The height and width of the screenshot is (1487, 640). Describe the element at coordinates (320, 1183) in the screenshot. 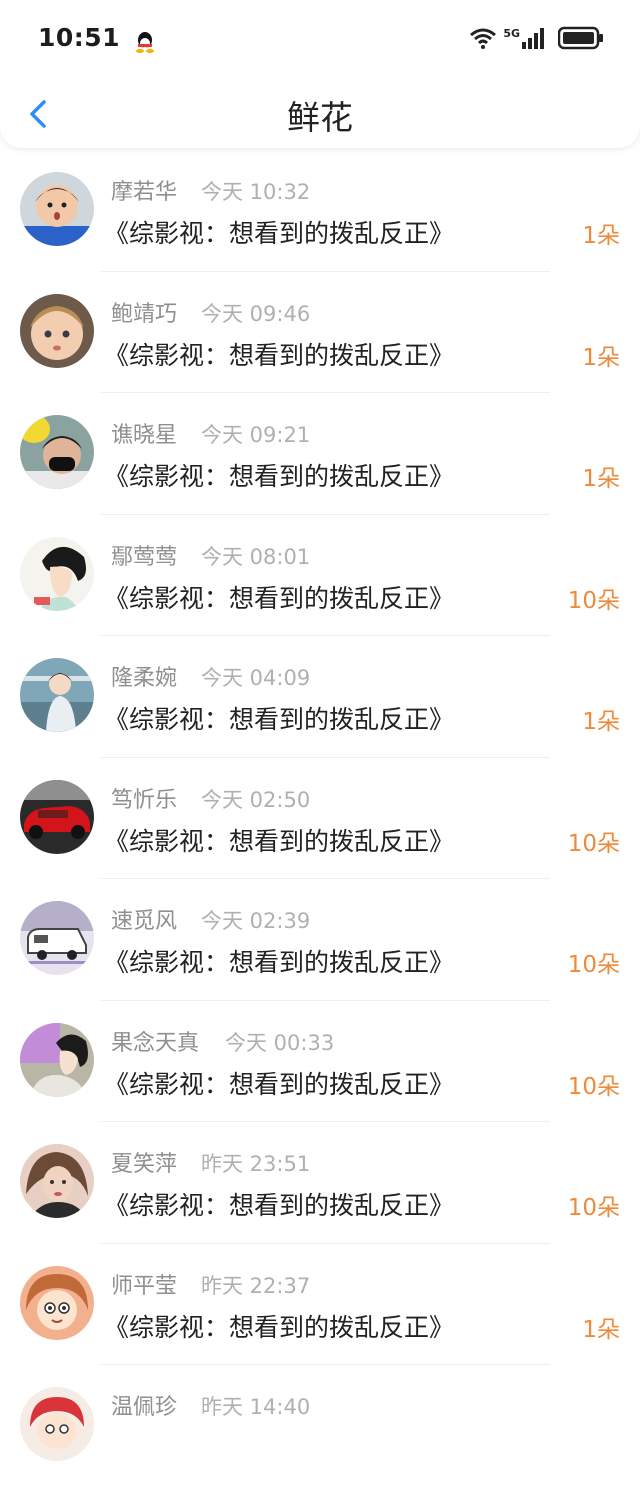

I see `list-item: 夏笑萍 昨天 23:51 《综影视：想看到的拨乱反正》 10朵` at that location.